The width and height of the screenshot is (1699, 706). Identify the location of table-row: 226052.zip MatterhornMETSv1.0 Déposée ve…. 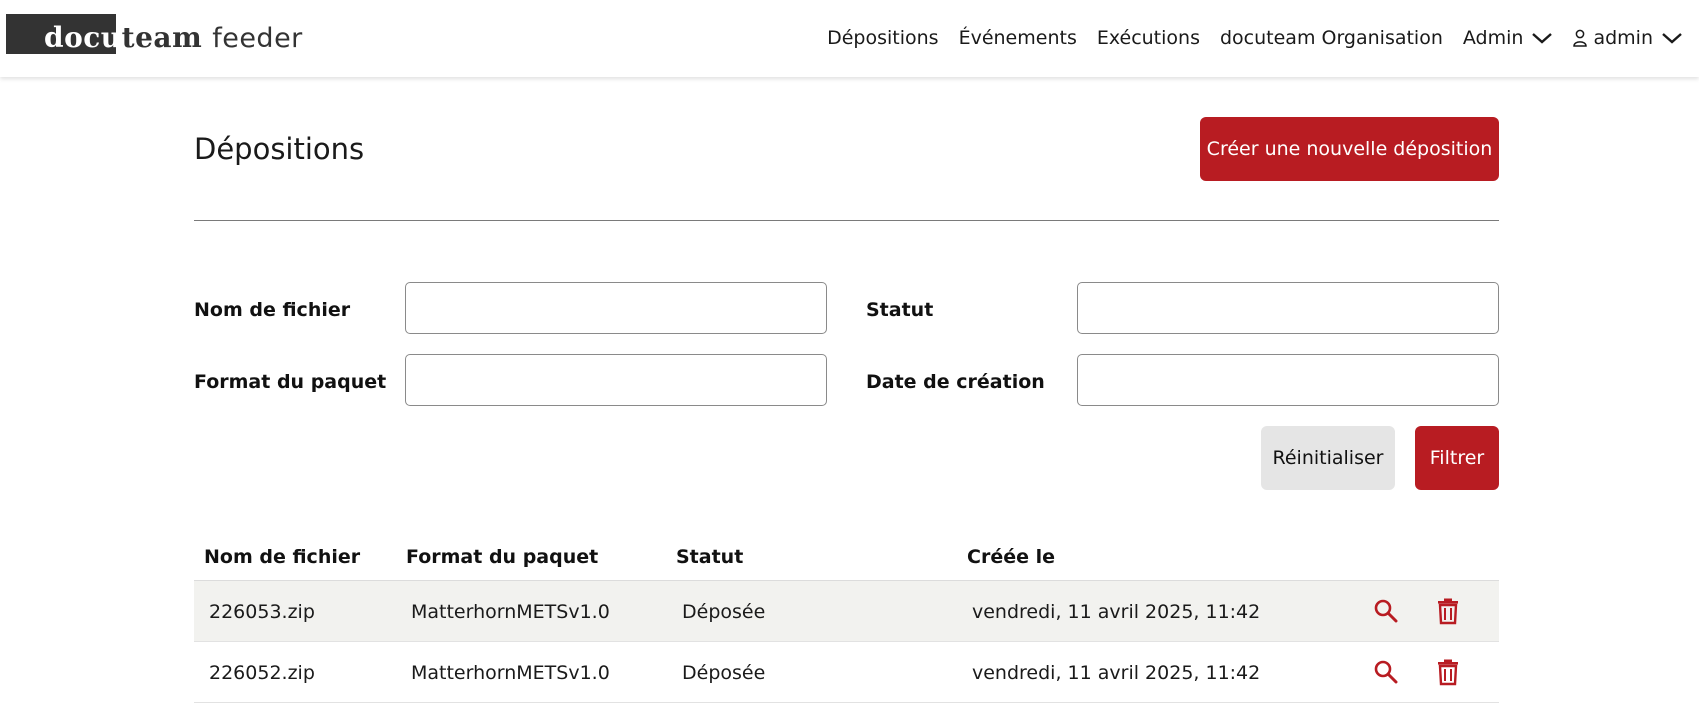
(846, 672).